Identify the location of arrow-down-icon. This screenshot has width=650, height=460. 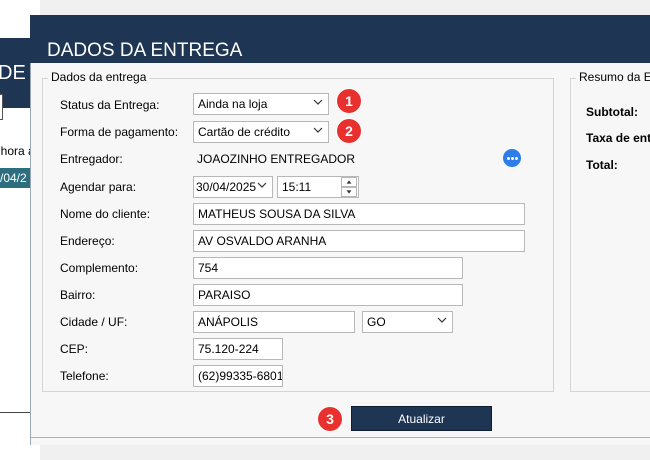
(349, 192).